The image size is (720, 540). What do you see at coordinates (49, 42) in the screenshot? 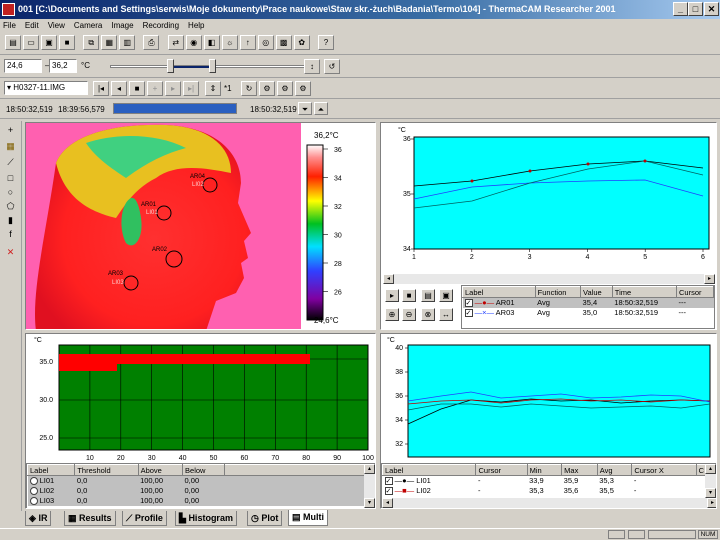
I see `open-image-icon: ▣` at bounding box center [49, 42].